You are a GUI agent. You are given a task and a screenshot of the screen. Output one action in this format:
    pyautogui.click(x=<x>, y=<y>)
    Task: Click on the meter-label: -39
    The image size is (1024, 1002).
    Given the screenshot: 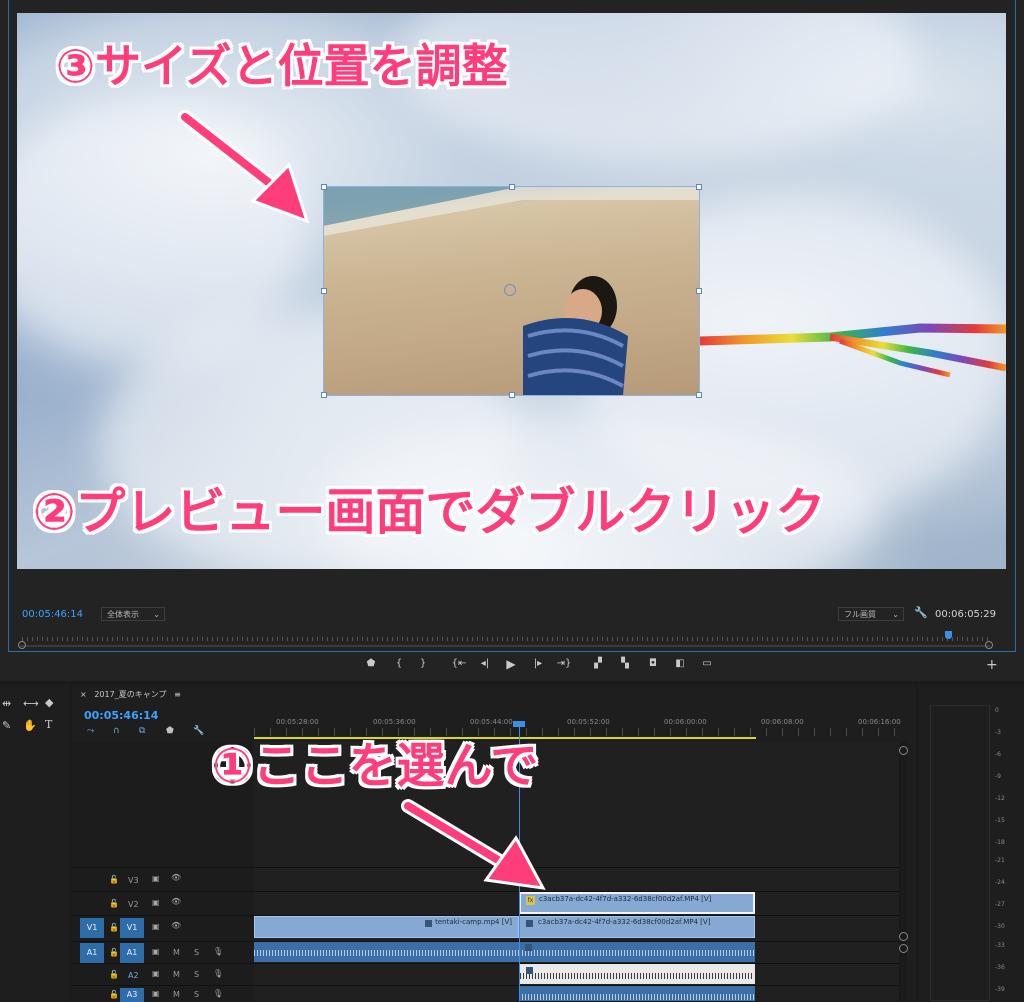 What is the action you would take?
    pyautogui.click(x=1000, y=989)
    